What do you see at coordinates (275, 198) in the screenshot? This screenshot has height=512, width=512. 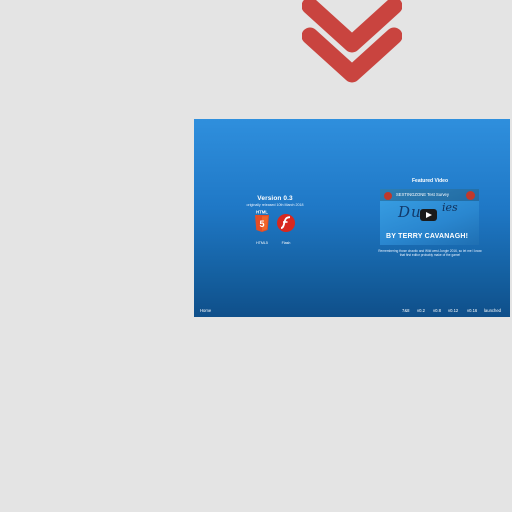 I see `version-title: Version 0.3` at bounding box center [275, 198].